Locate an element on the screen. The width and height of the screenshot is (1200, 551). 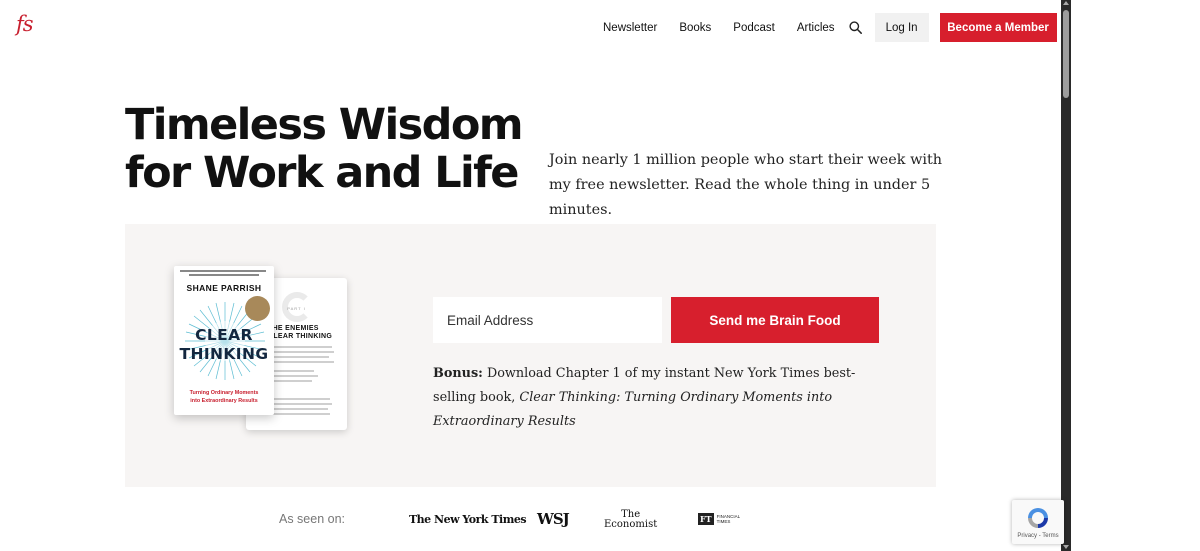
hero-title-line-2: for Work and Life is located at coordinates (322, 173).